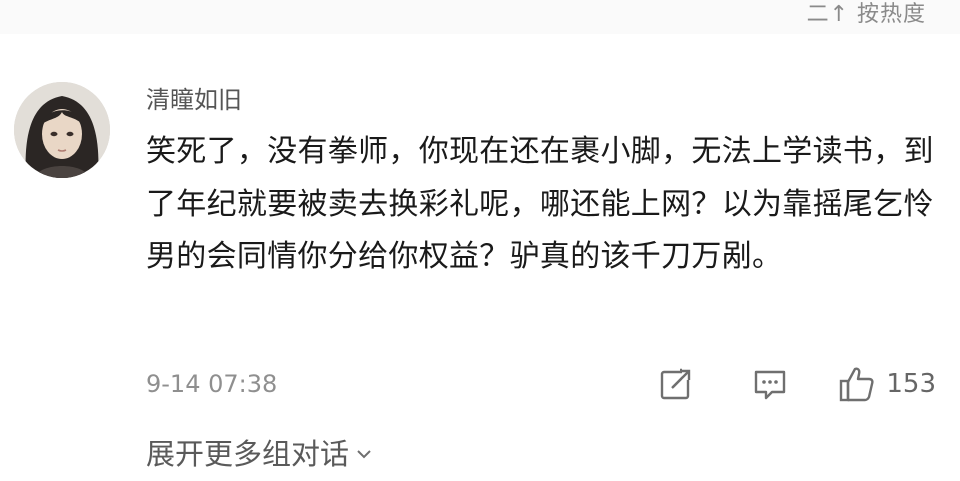 The width and height of the screenshot is (960, 481). What do you see at coordinates (480, 17) in the screenshot?
I see `top-bar: 二↑ 按热度` at bounding box center [480, 17].